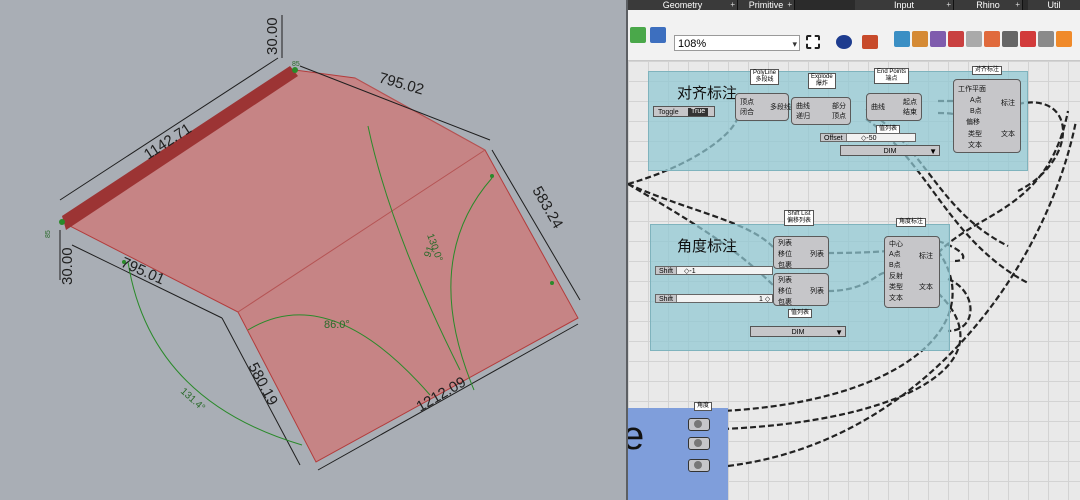 This screenshot has height=500, width=1080. Describe the element at coordinates (839, 106) in the screenshot. I see `explode-out-segments: 部分` at that location.